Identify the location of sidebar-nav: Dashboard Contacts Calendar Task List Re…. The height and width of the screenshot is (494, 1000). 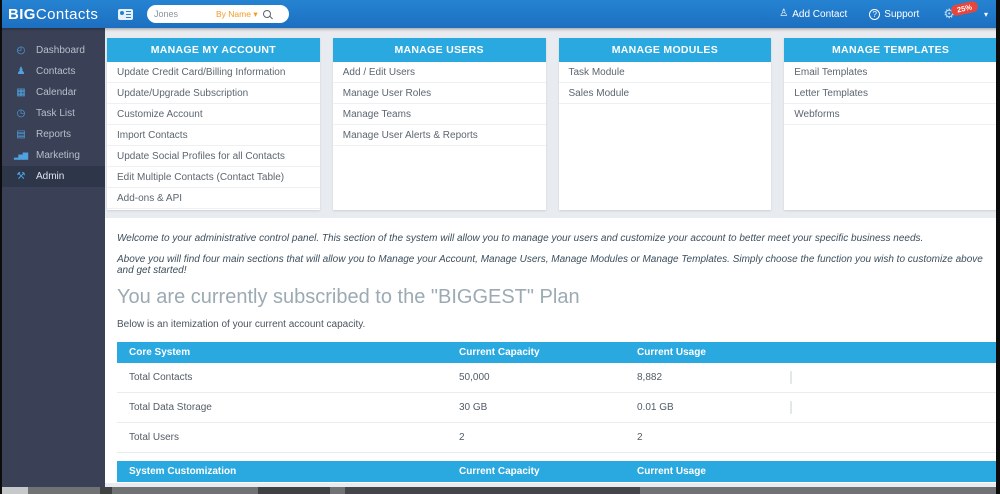
(52, 261).